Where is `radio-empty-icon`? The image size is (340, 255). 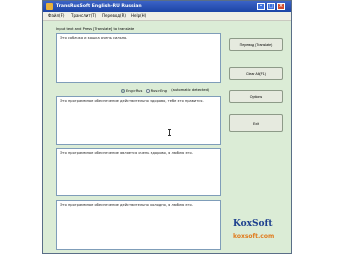 radio-empty-icon is located at coordinates (147, 90).